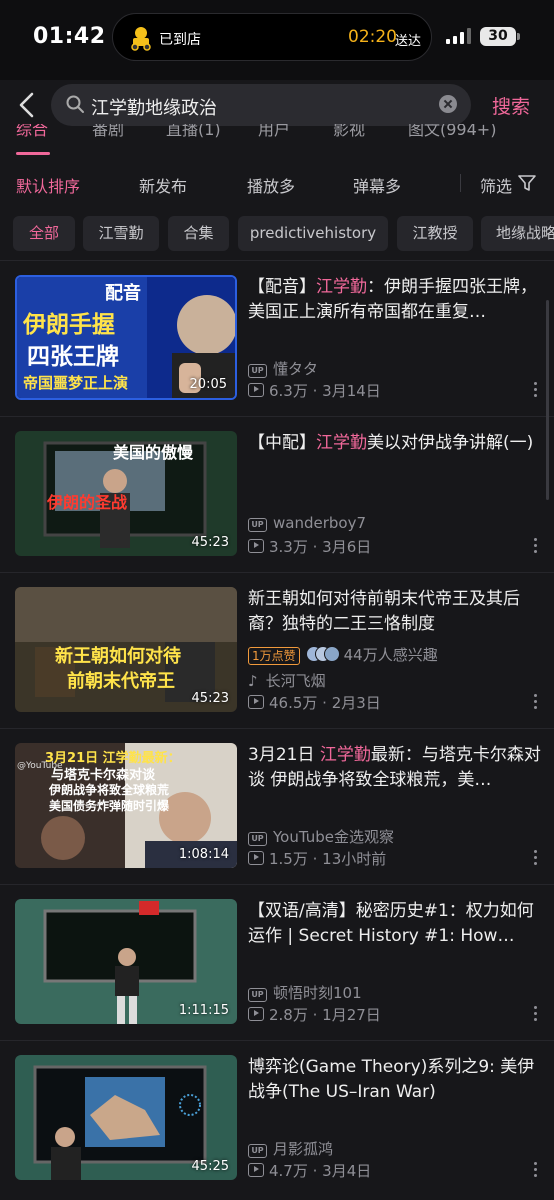 This screenshot has height=1200, width=554. I want to click on video-uploader: UP 顿悟时刻101, so click(305, 992).